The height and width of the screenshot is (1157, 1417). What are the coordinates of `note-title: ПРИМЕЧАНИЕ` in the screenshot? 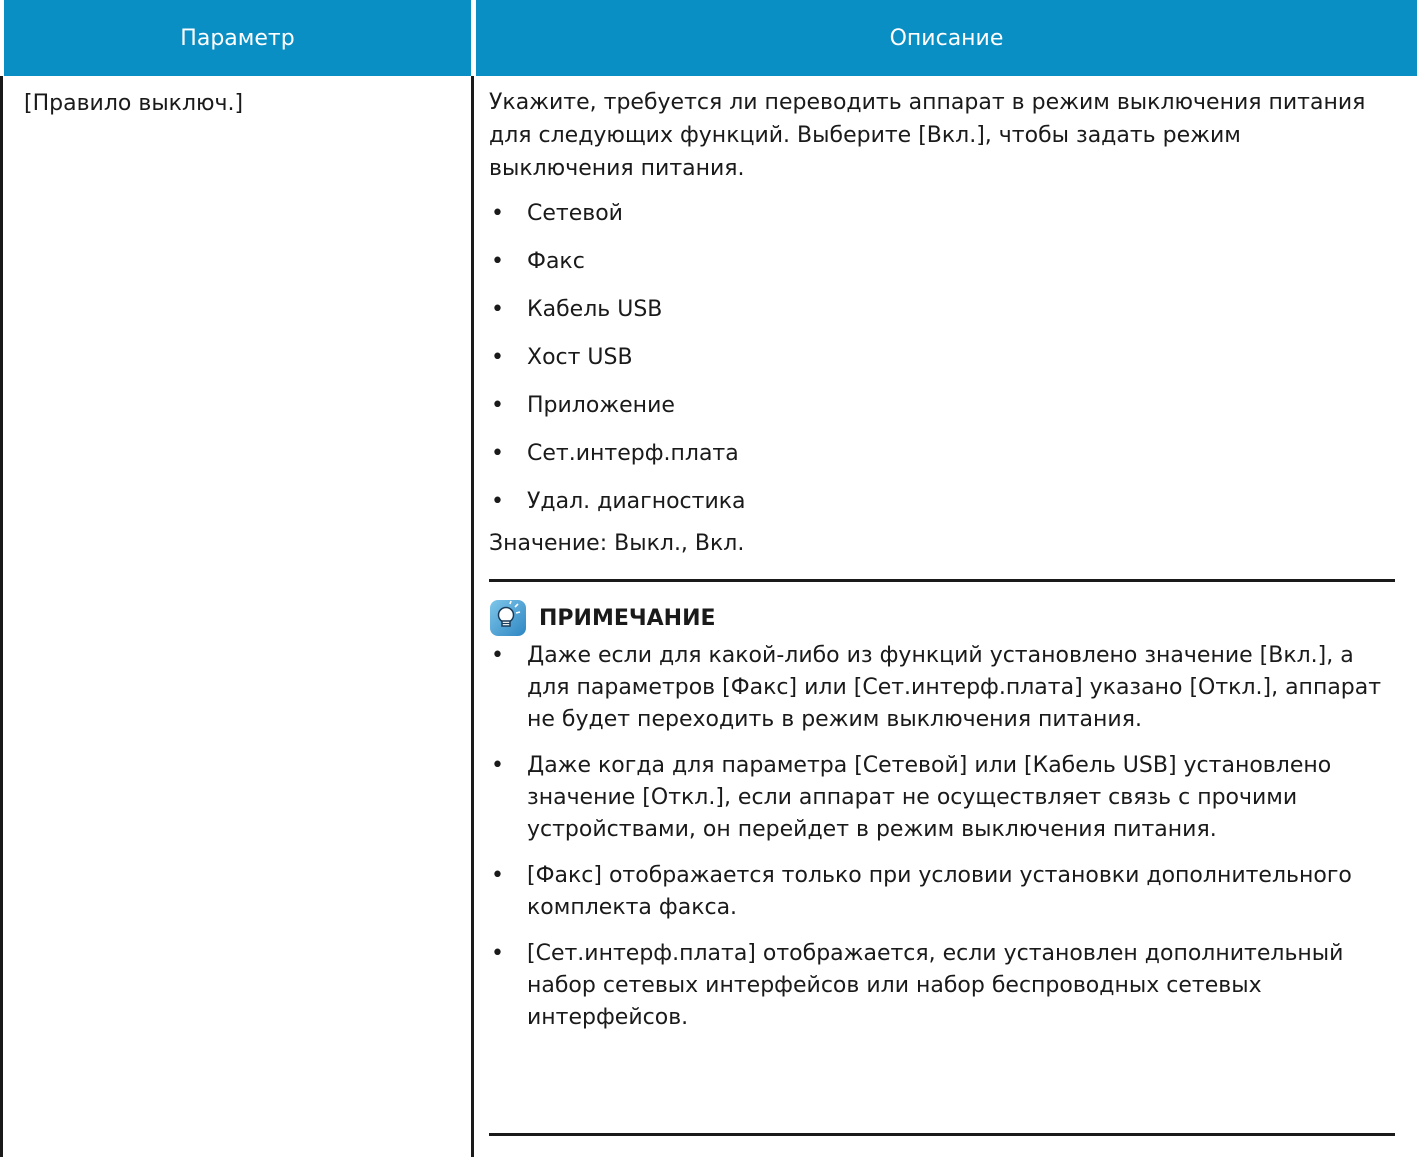 It's located at (627, 618).